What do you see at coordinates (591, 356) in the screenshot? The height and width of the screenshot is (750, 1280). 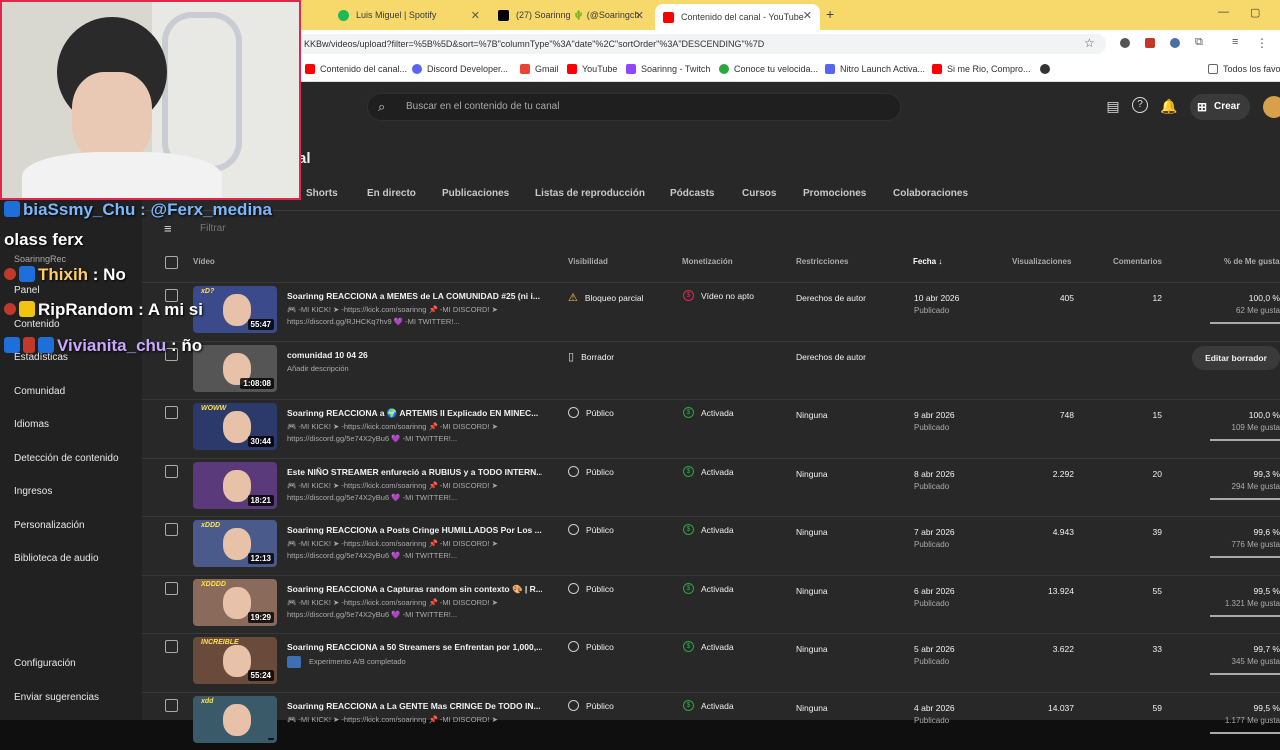 I see `visibility-cell: ▯ Borrador` at bounding box center [591, 356].